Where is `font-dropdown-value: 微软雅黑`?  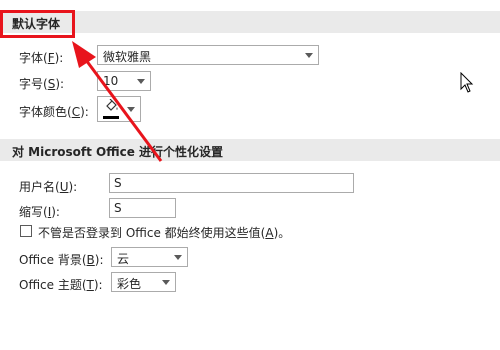
font-dropdown-value: 微软雅黑 is located at coordinates (127, 57).